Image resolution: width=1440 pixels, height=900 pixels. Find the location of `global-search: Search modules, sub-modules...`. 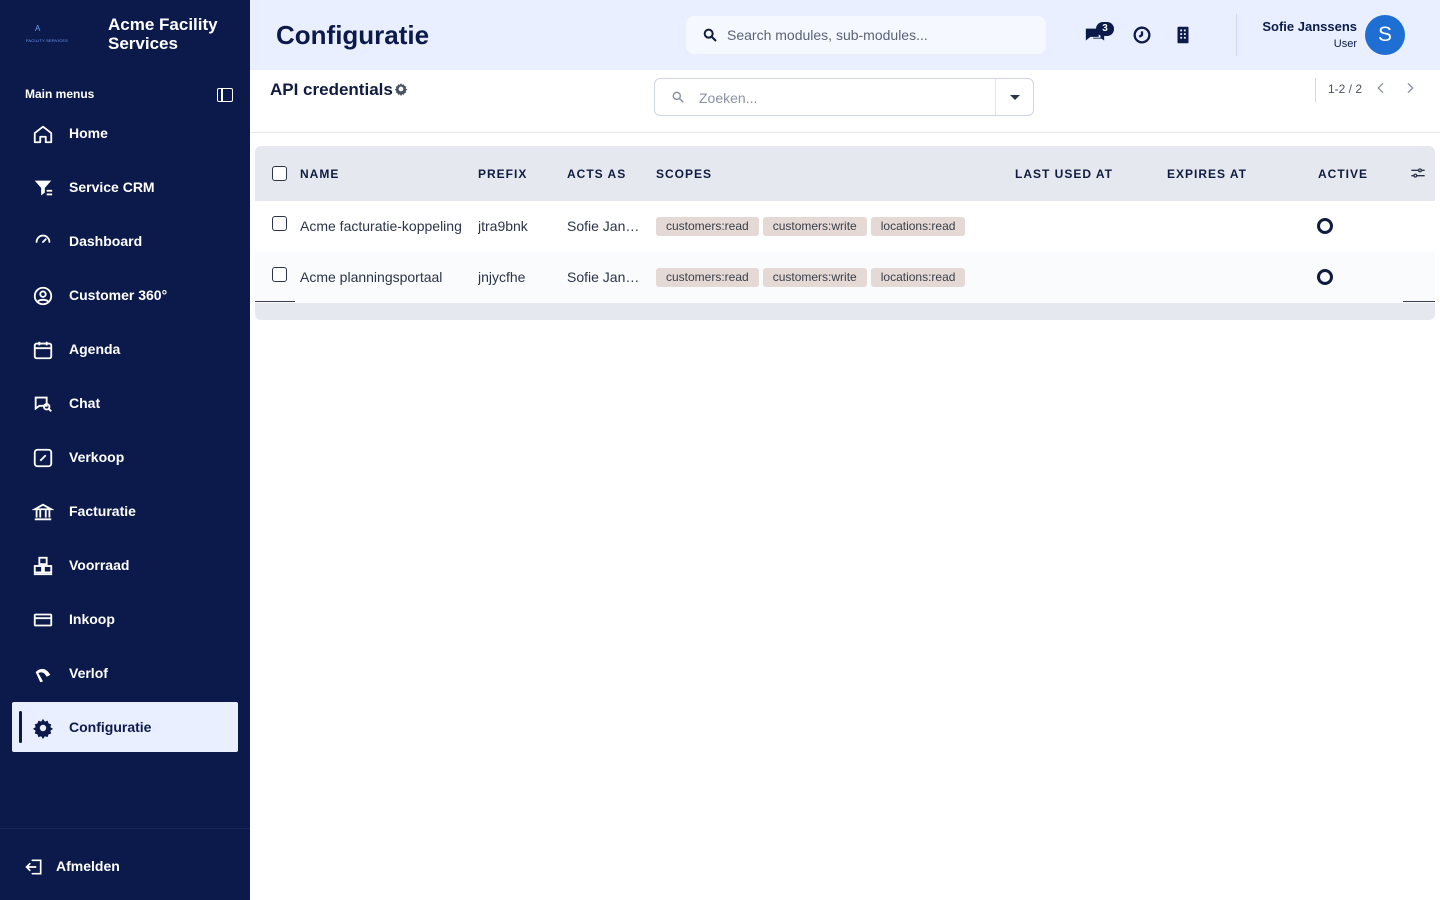

global-search: Search modules, sub-modules... is located at coordinates (866, 35).